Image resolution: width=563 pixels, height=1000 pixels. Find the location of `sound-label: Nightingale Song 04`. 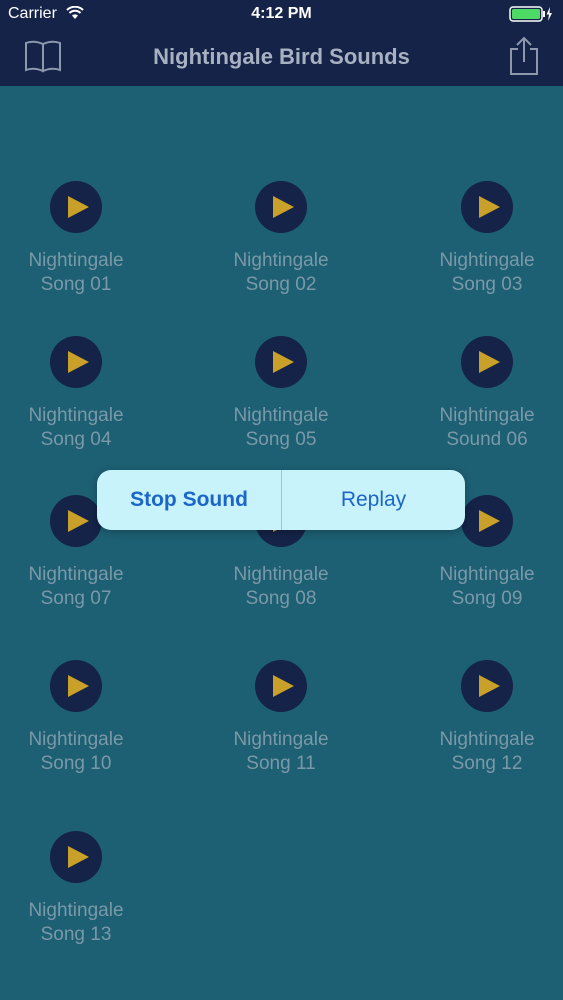

sound-label: Nightingale Song 04 is located at coordinates (76, 428).